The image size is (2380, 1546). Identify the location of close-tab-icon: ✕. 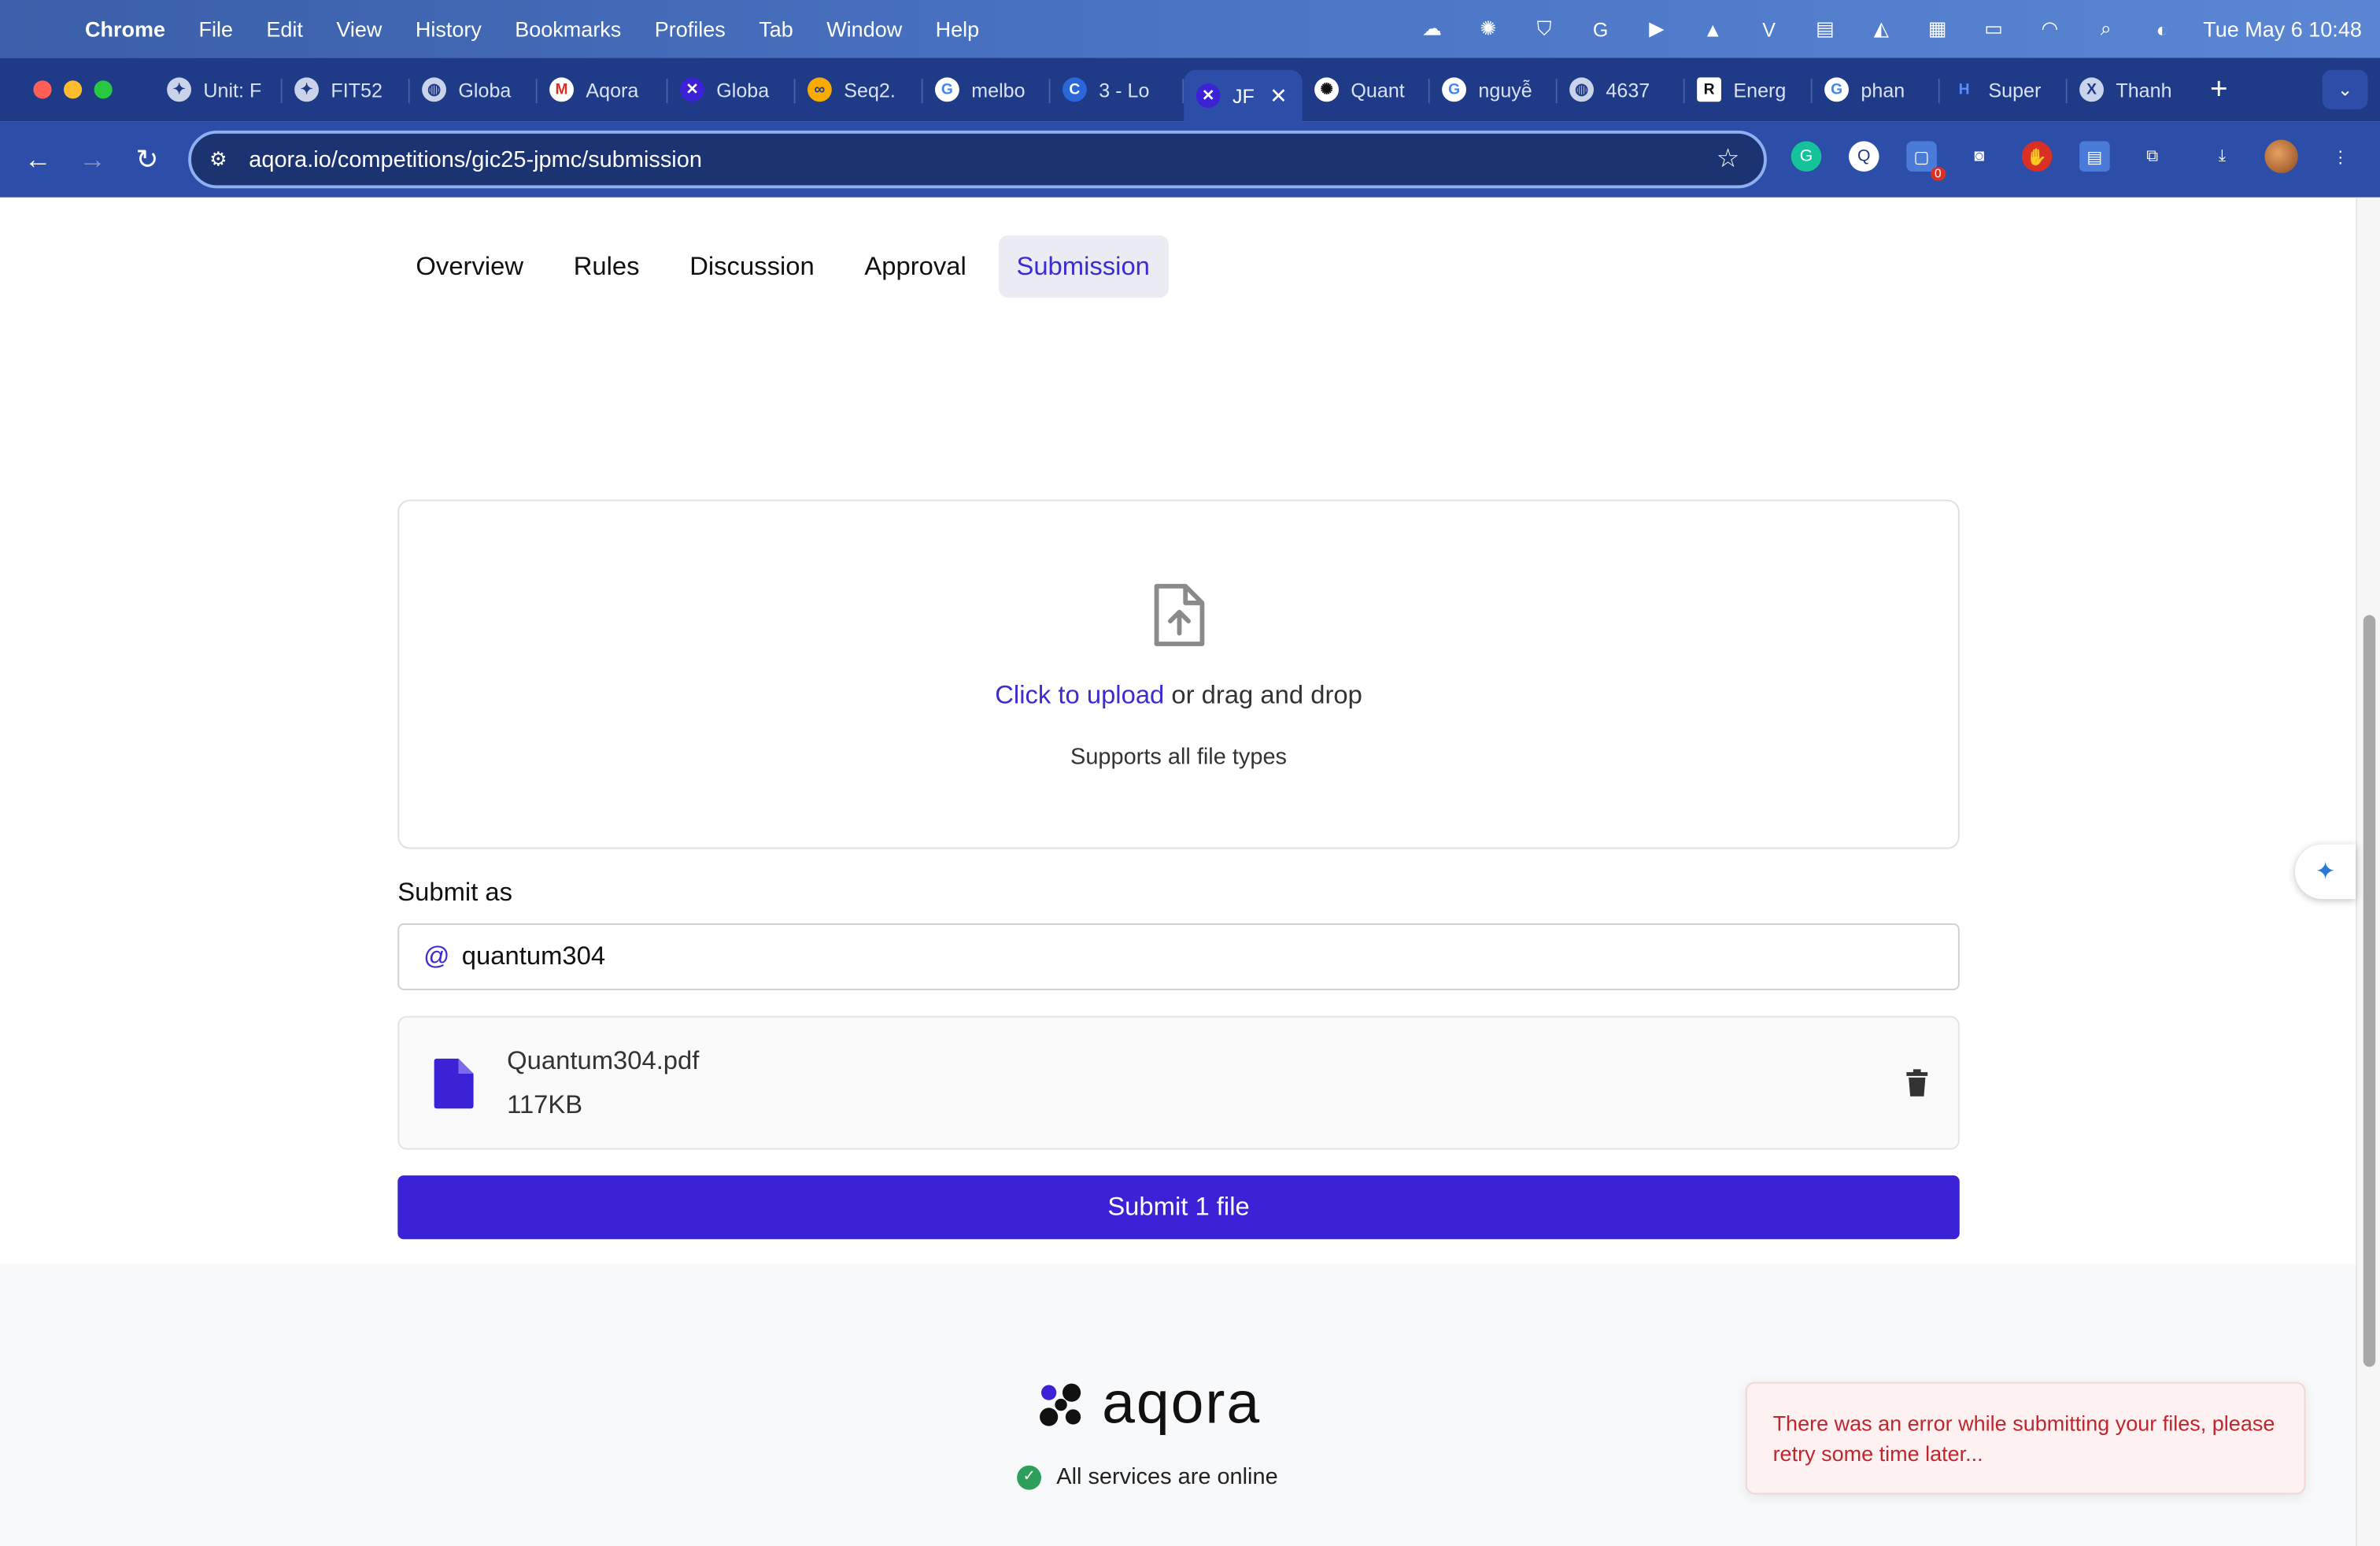
(1278, 96).